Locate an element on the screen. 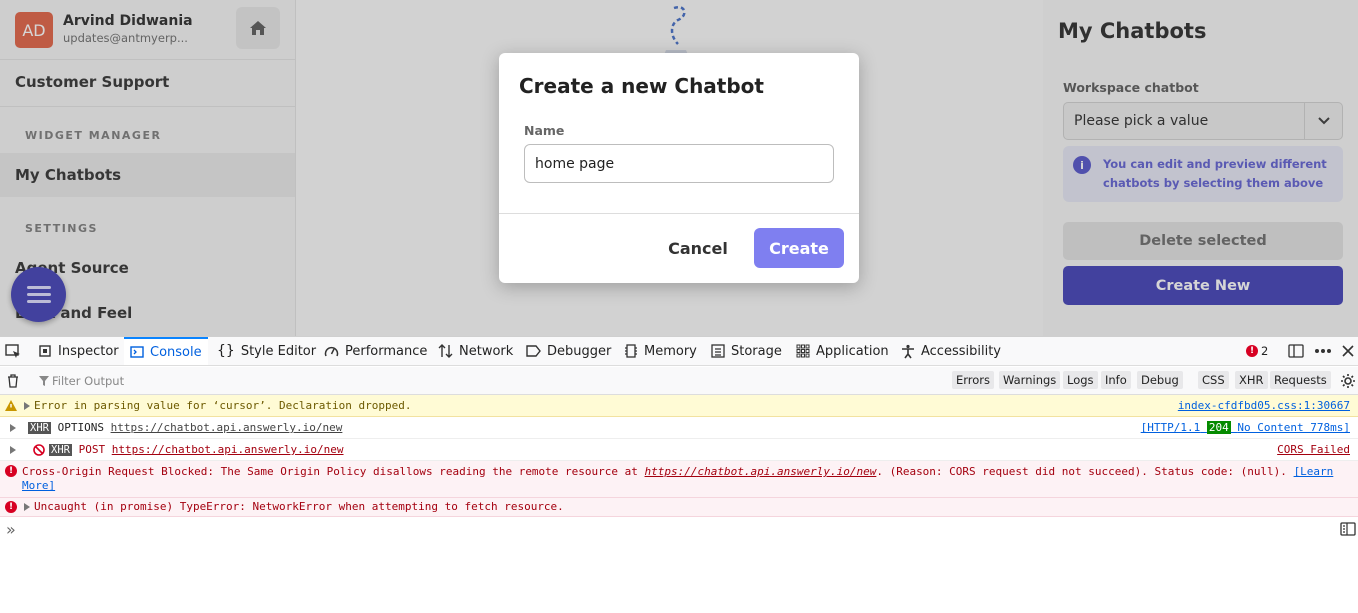  filter-warnings-button: Warnings is located at coordinates (1030, 380).